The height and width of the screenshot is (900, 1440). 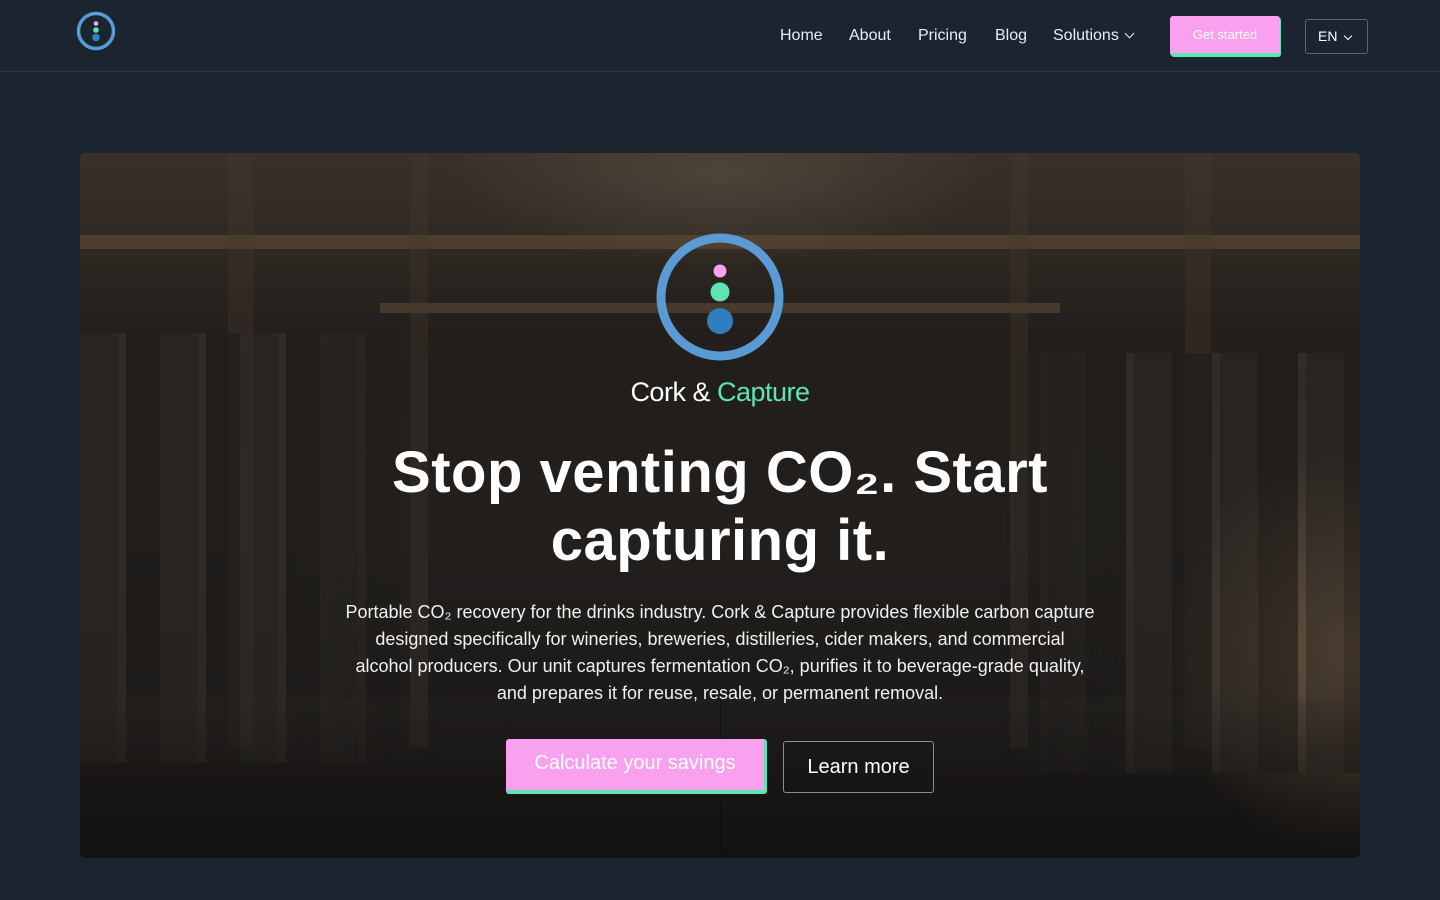 I want to click on nav-pricing: Pricing, so click(x=942, y=36).